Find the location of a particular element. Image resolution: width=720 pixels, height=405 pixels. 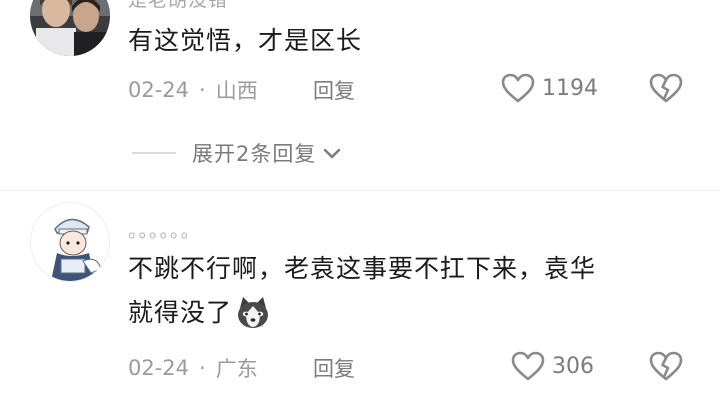

like-count: 306 is located at coordinates (573, 366).